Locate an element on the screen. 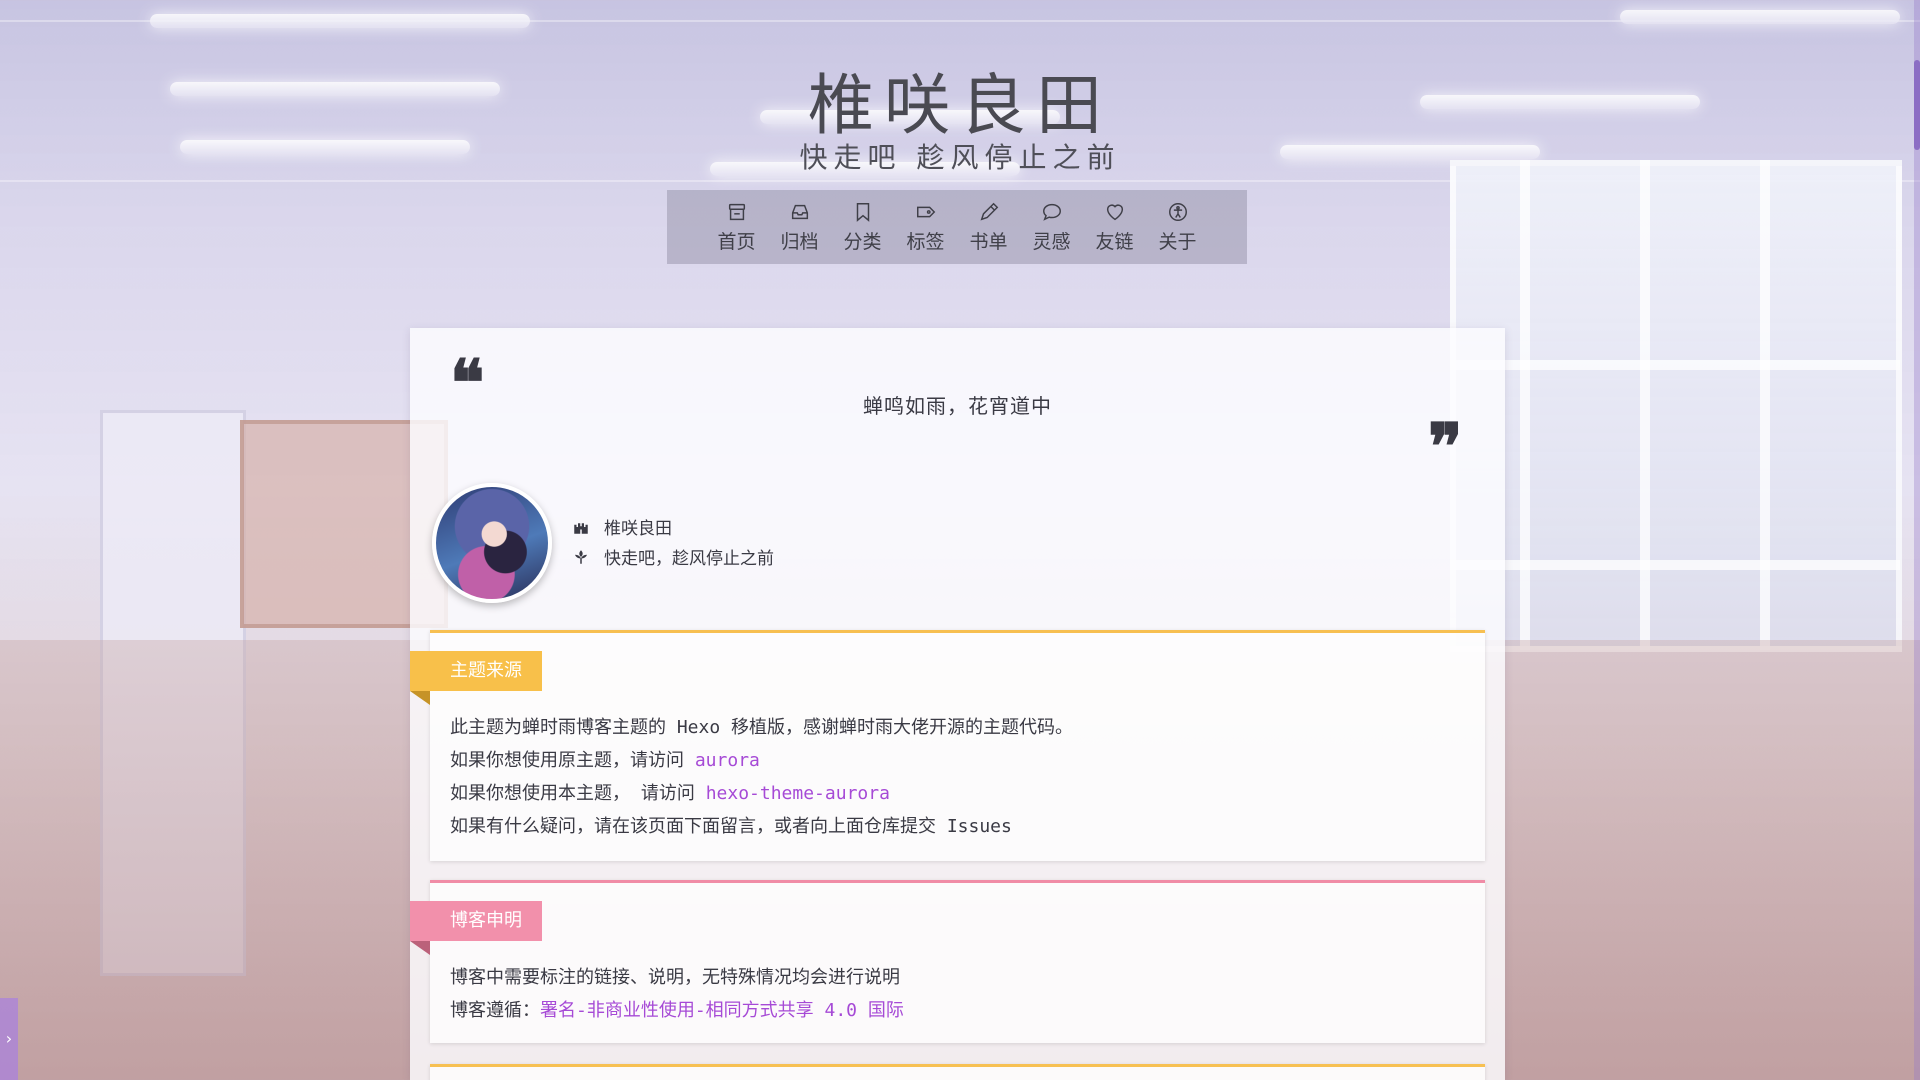  tag-icon is located at coordinates (925, 211).